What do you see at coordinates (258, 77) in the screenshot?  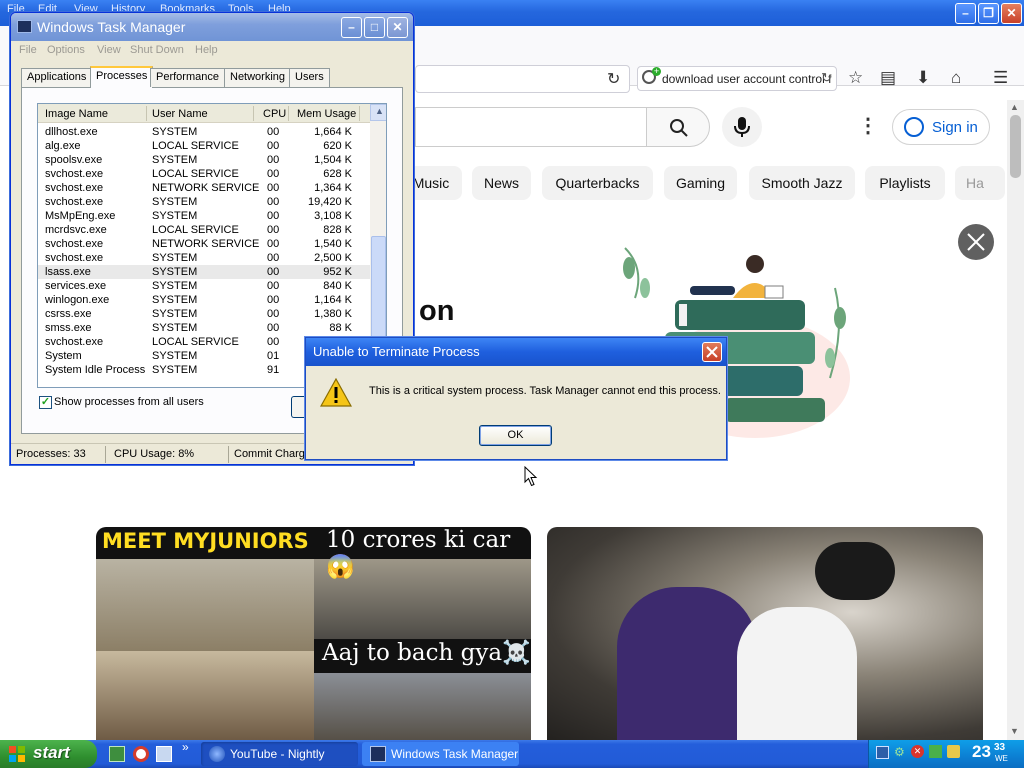 I see `tab-networking: Networking` at bounding box center [258, 77].